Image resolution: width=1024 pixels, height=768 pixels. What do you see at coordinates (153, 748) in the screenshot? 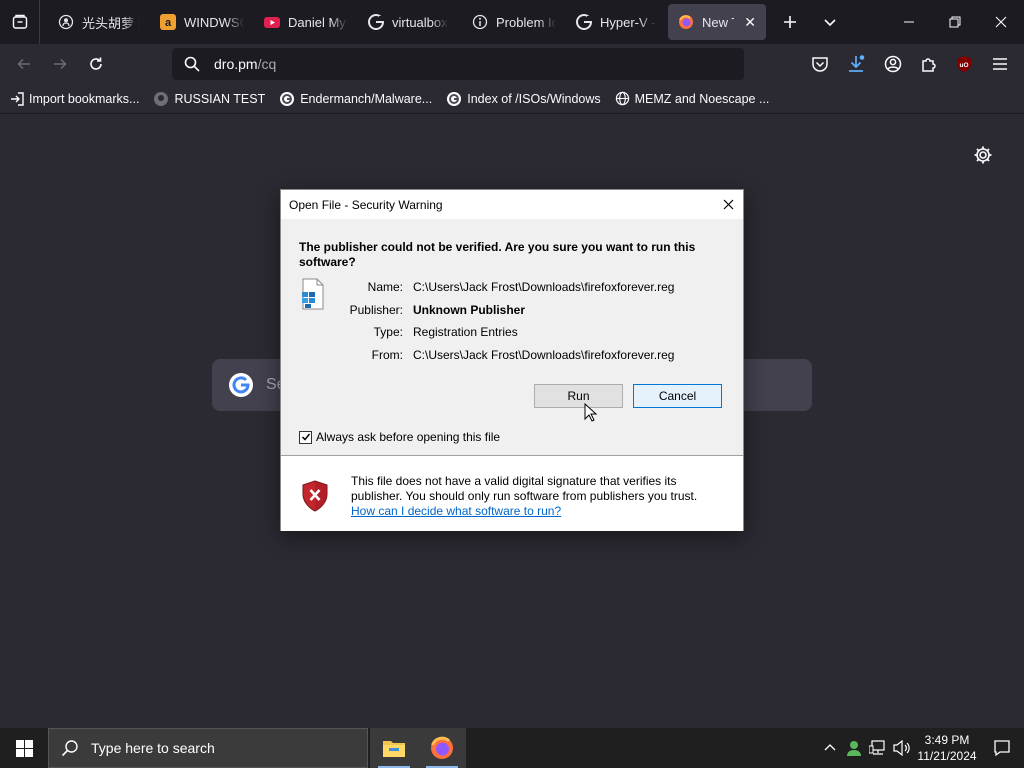
I see `taskbar-search-placeholder: Type here to search` at bounding box center [153, 748].